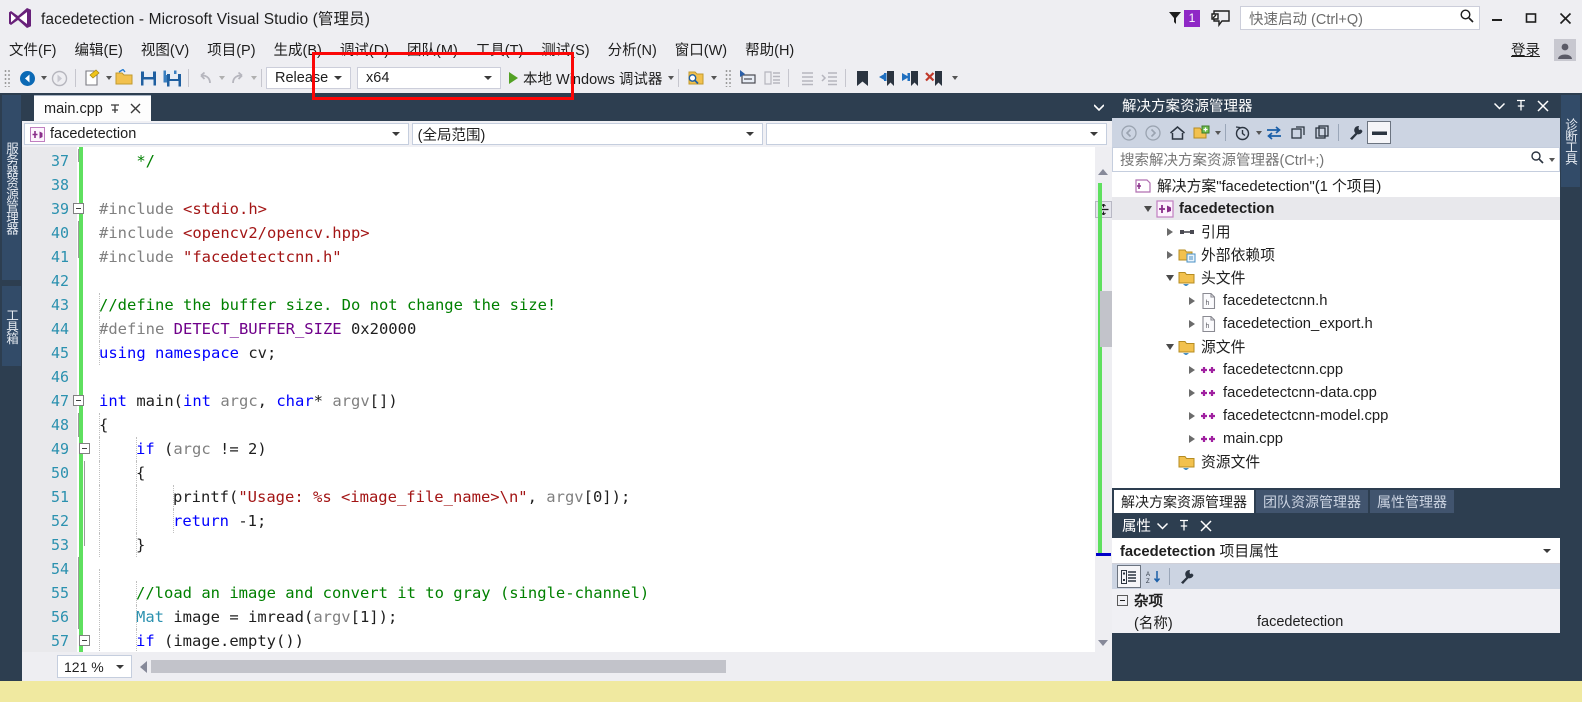  What do you see at coordinates (1274, 132) in the screenshot?
I see `sync-with-active-document-icon` at bounding box center [1274, 132].